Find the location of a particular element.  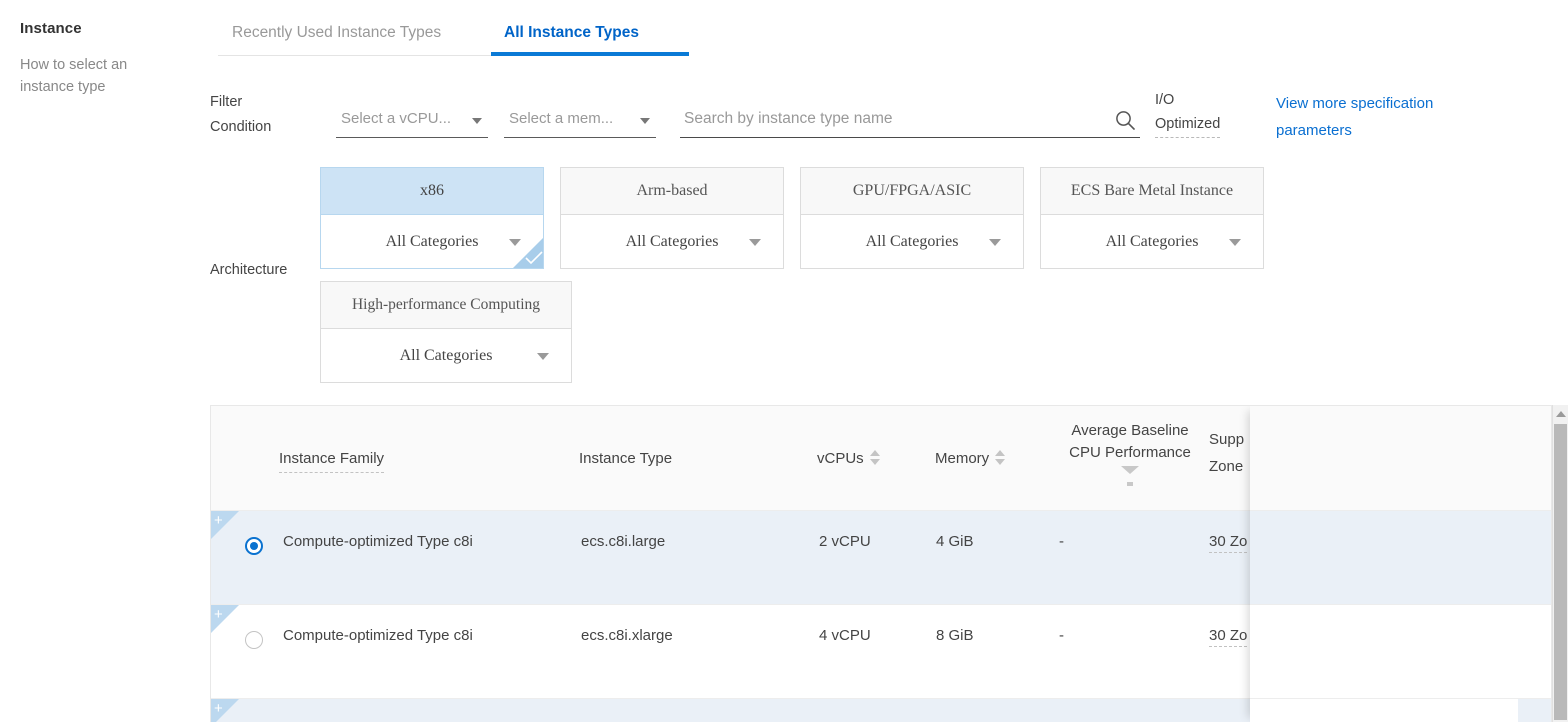

architecture-card-title: ECS Bare Metal Instance is located at coordinates (1152, 191).